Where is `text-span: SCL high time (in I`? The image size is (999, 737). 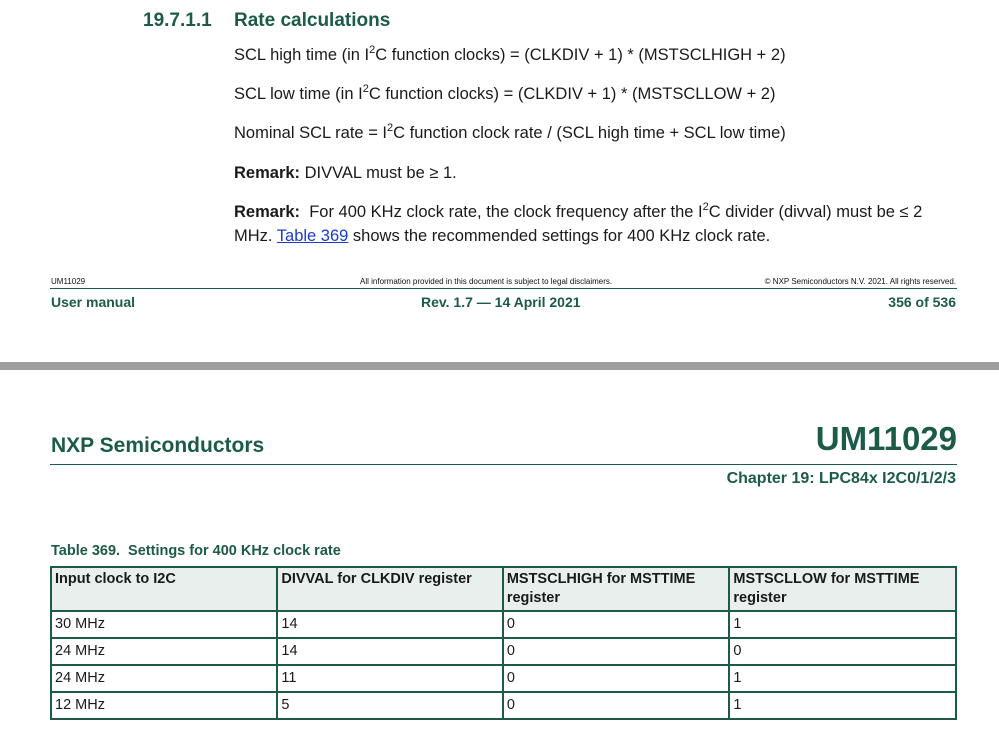 text-span: SCL high time (in I is located at coordinates (302, 55).